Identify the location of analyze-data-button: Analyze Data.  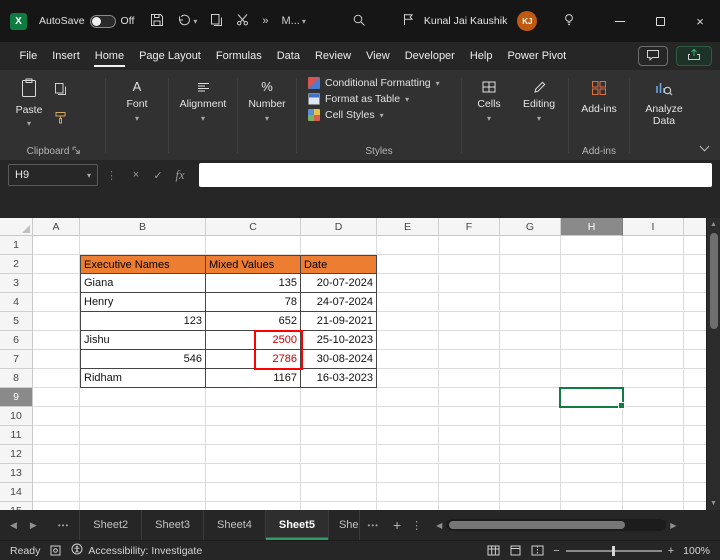
(664, 116).